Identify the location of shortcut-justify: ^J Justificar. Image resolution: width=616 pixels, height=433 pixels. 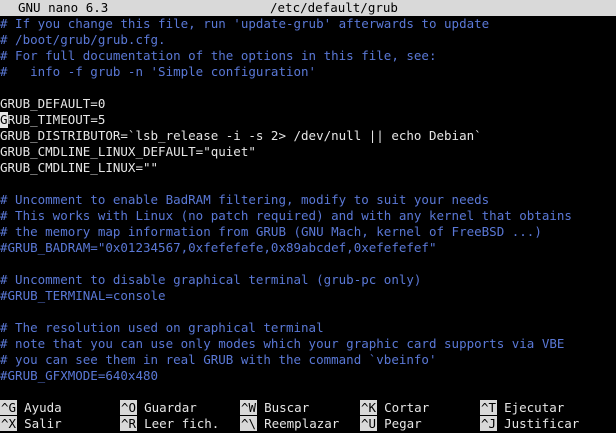
(529, 424).